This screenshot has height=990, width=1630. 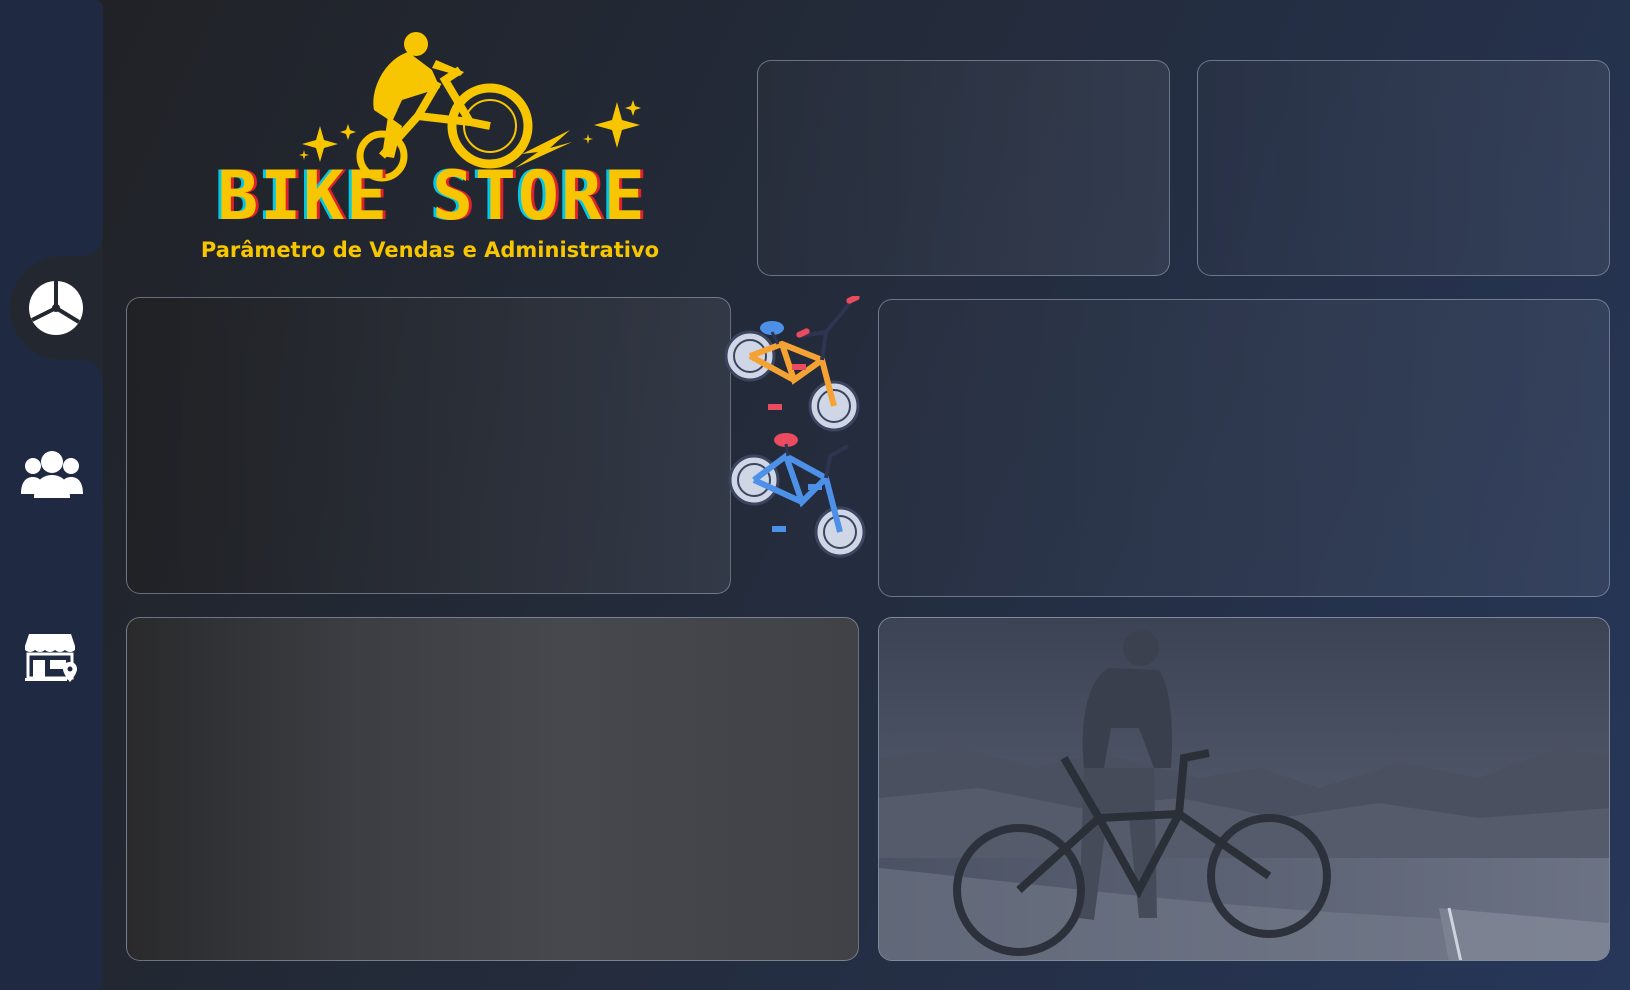 What do you see at coordinates (432, 196) in the screenshot?
I see `brand-title: BIKE STORE` at bounding box center [432, 196].